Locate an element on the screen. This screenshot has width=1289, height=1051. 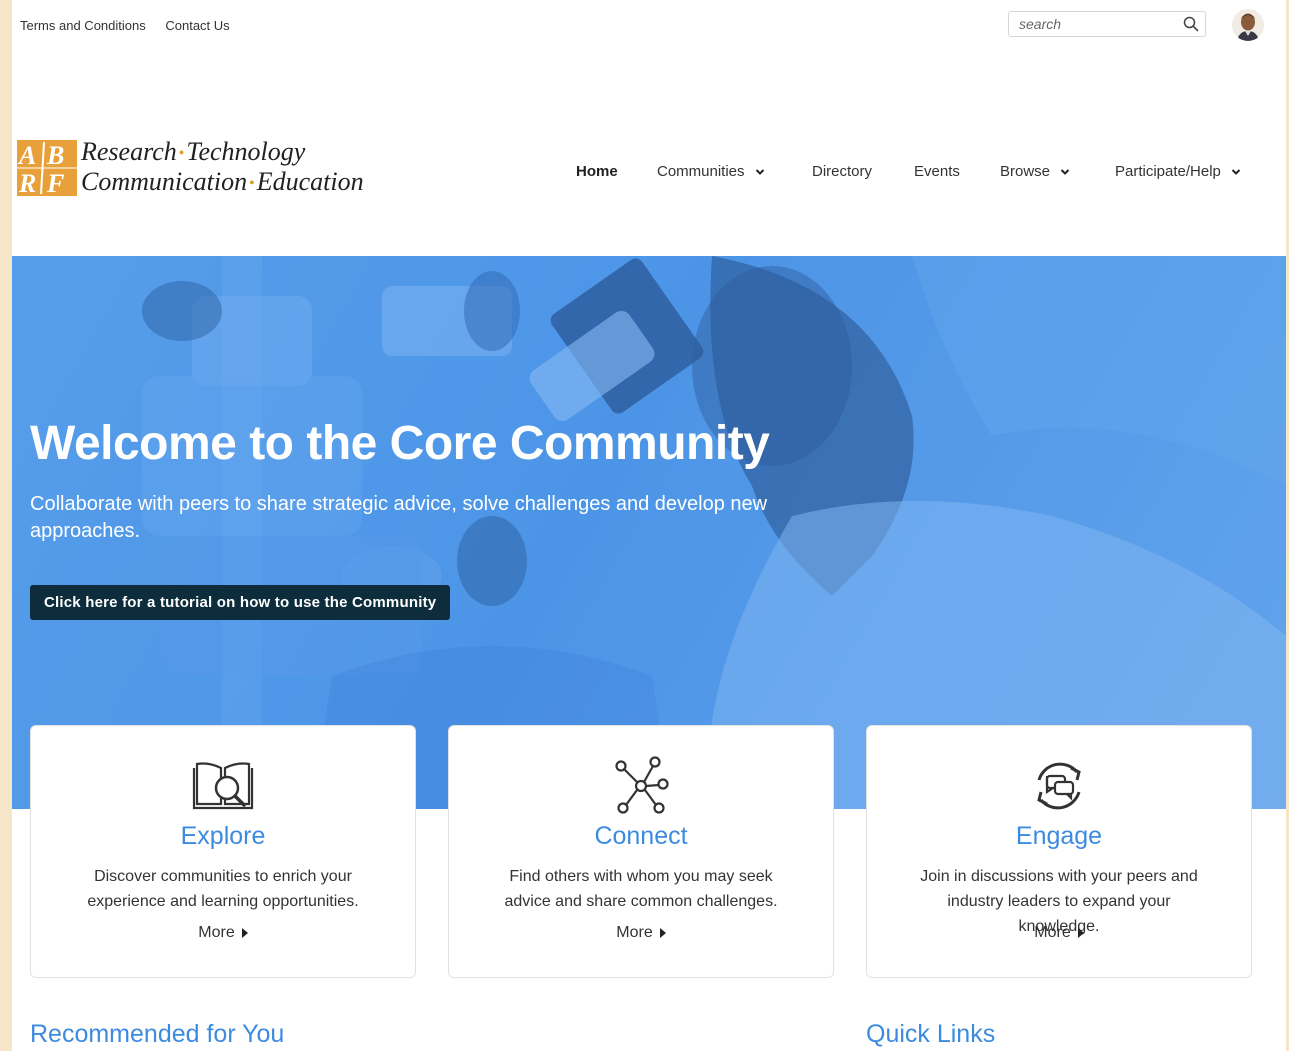
terms-link: Terms and Conditions is located at coordinates (83, 25).